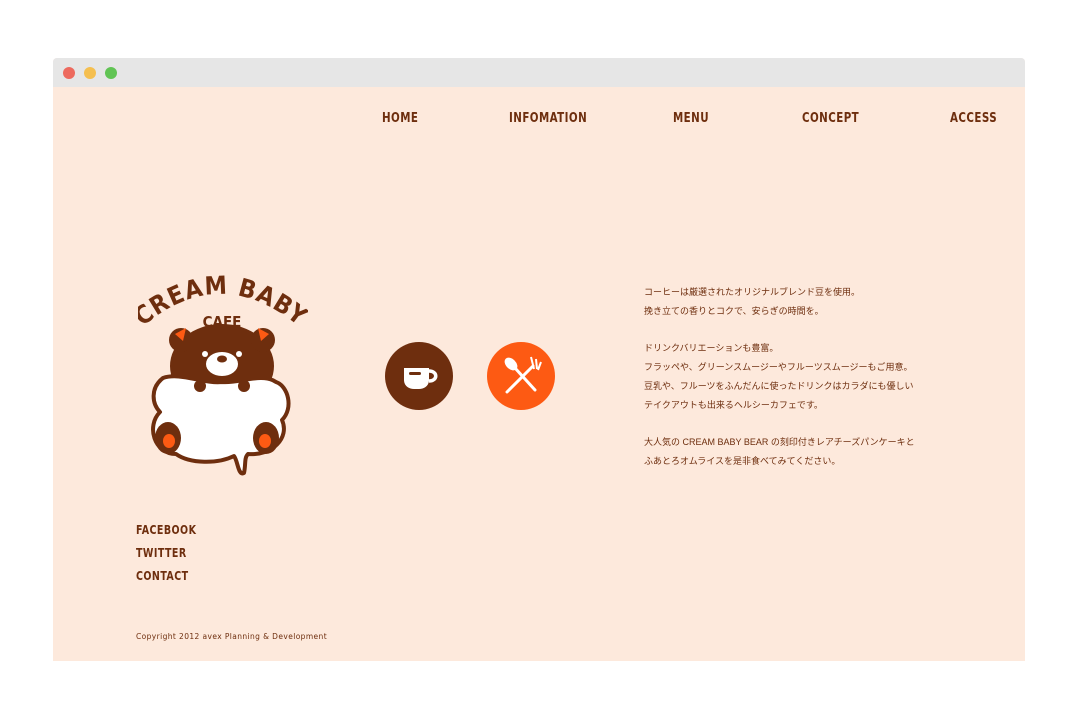 Image resolution: width=1080 pixels, height=721 pixels. I want to click on bear-mascot-icon, so click(221, 400).